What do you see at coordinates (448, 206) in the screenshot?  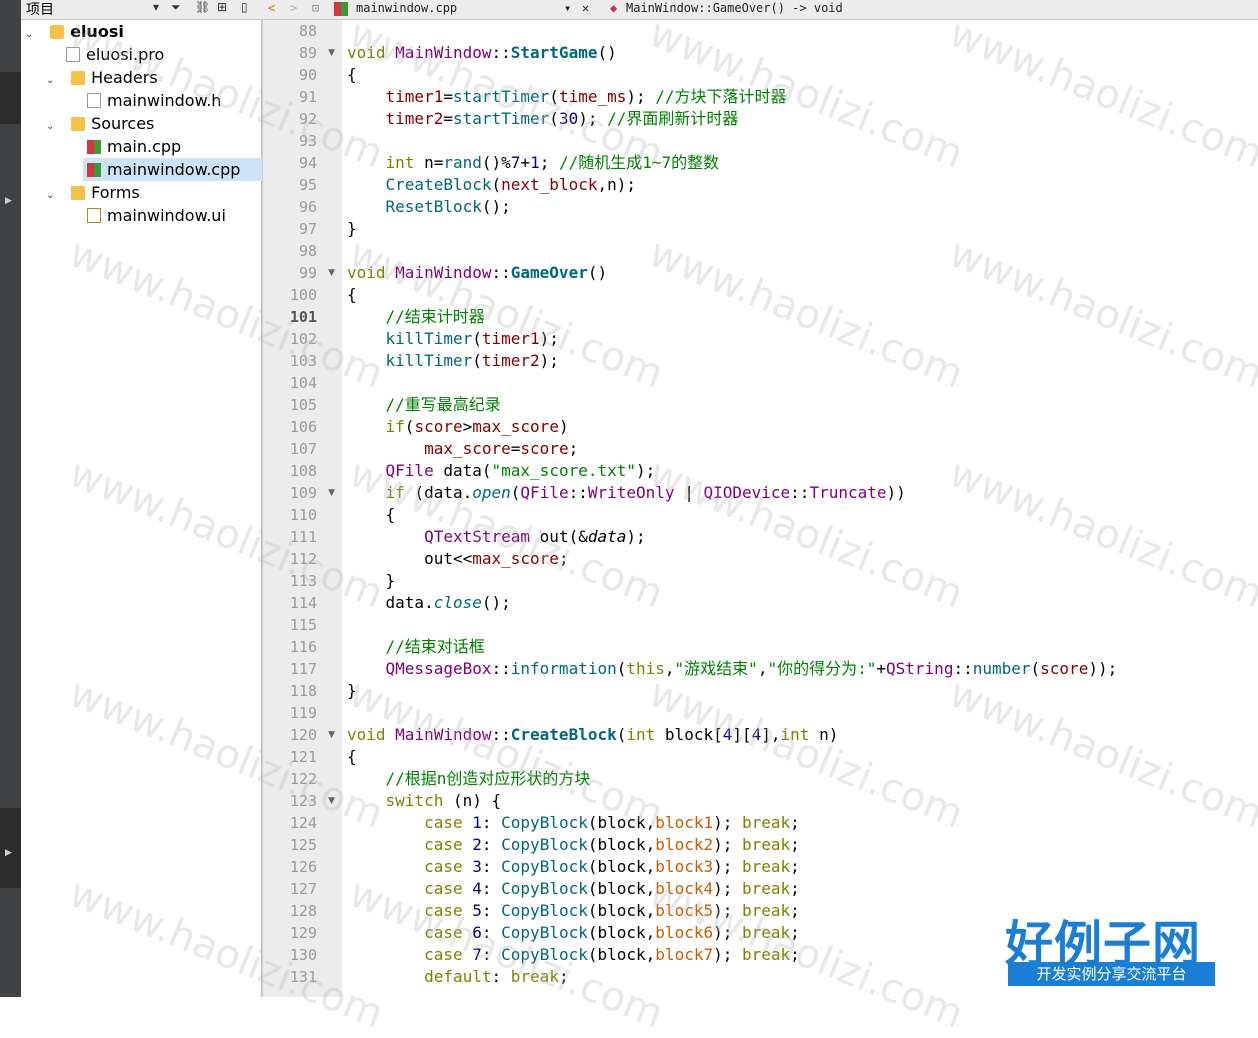 I see `code-line-96: ResetBlock();` at bounding box center [448, 206].